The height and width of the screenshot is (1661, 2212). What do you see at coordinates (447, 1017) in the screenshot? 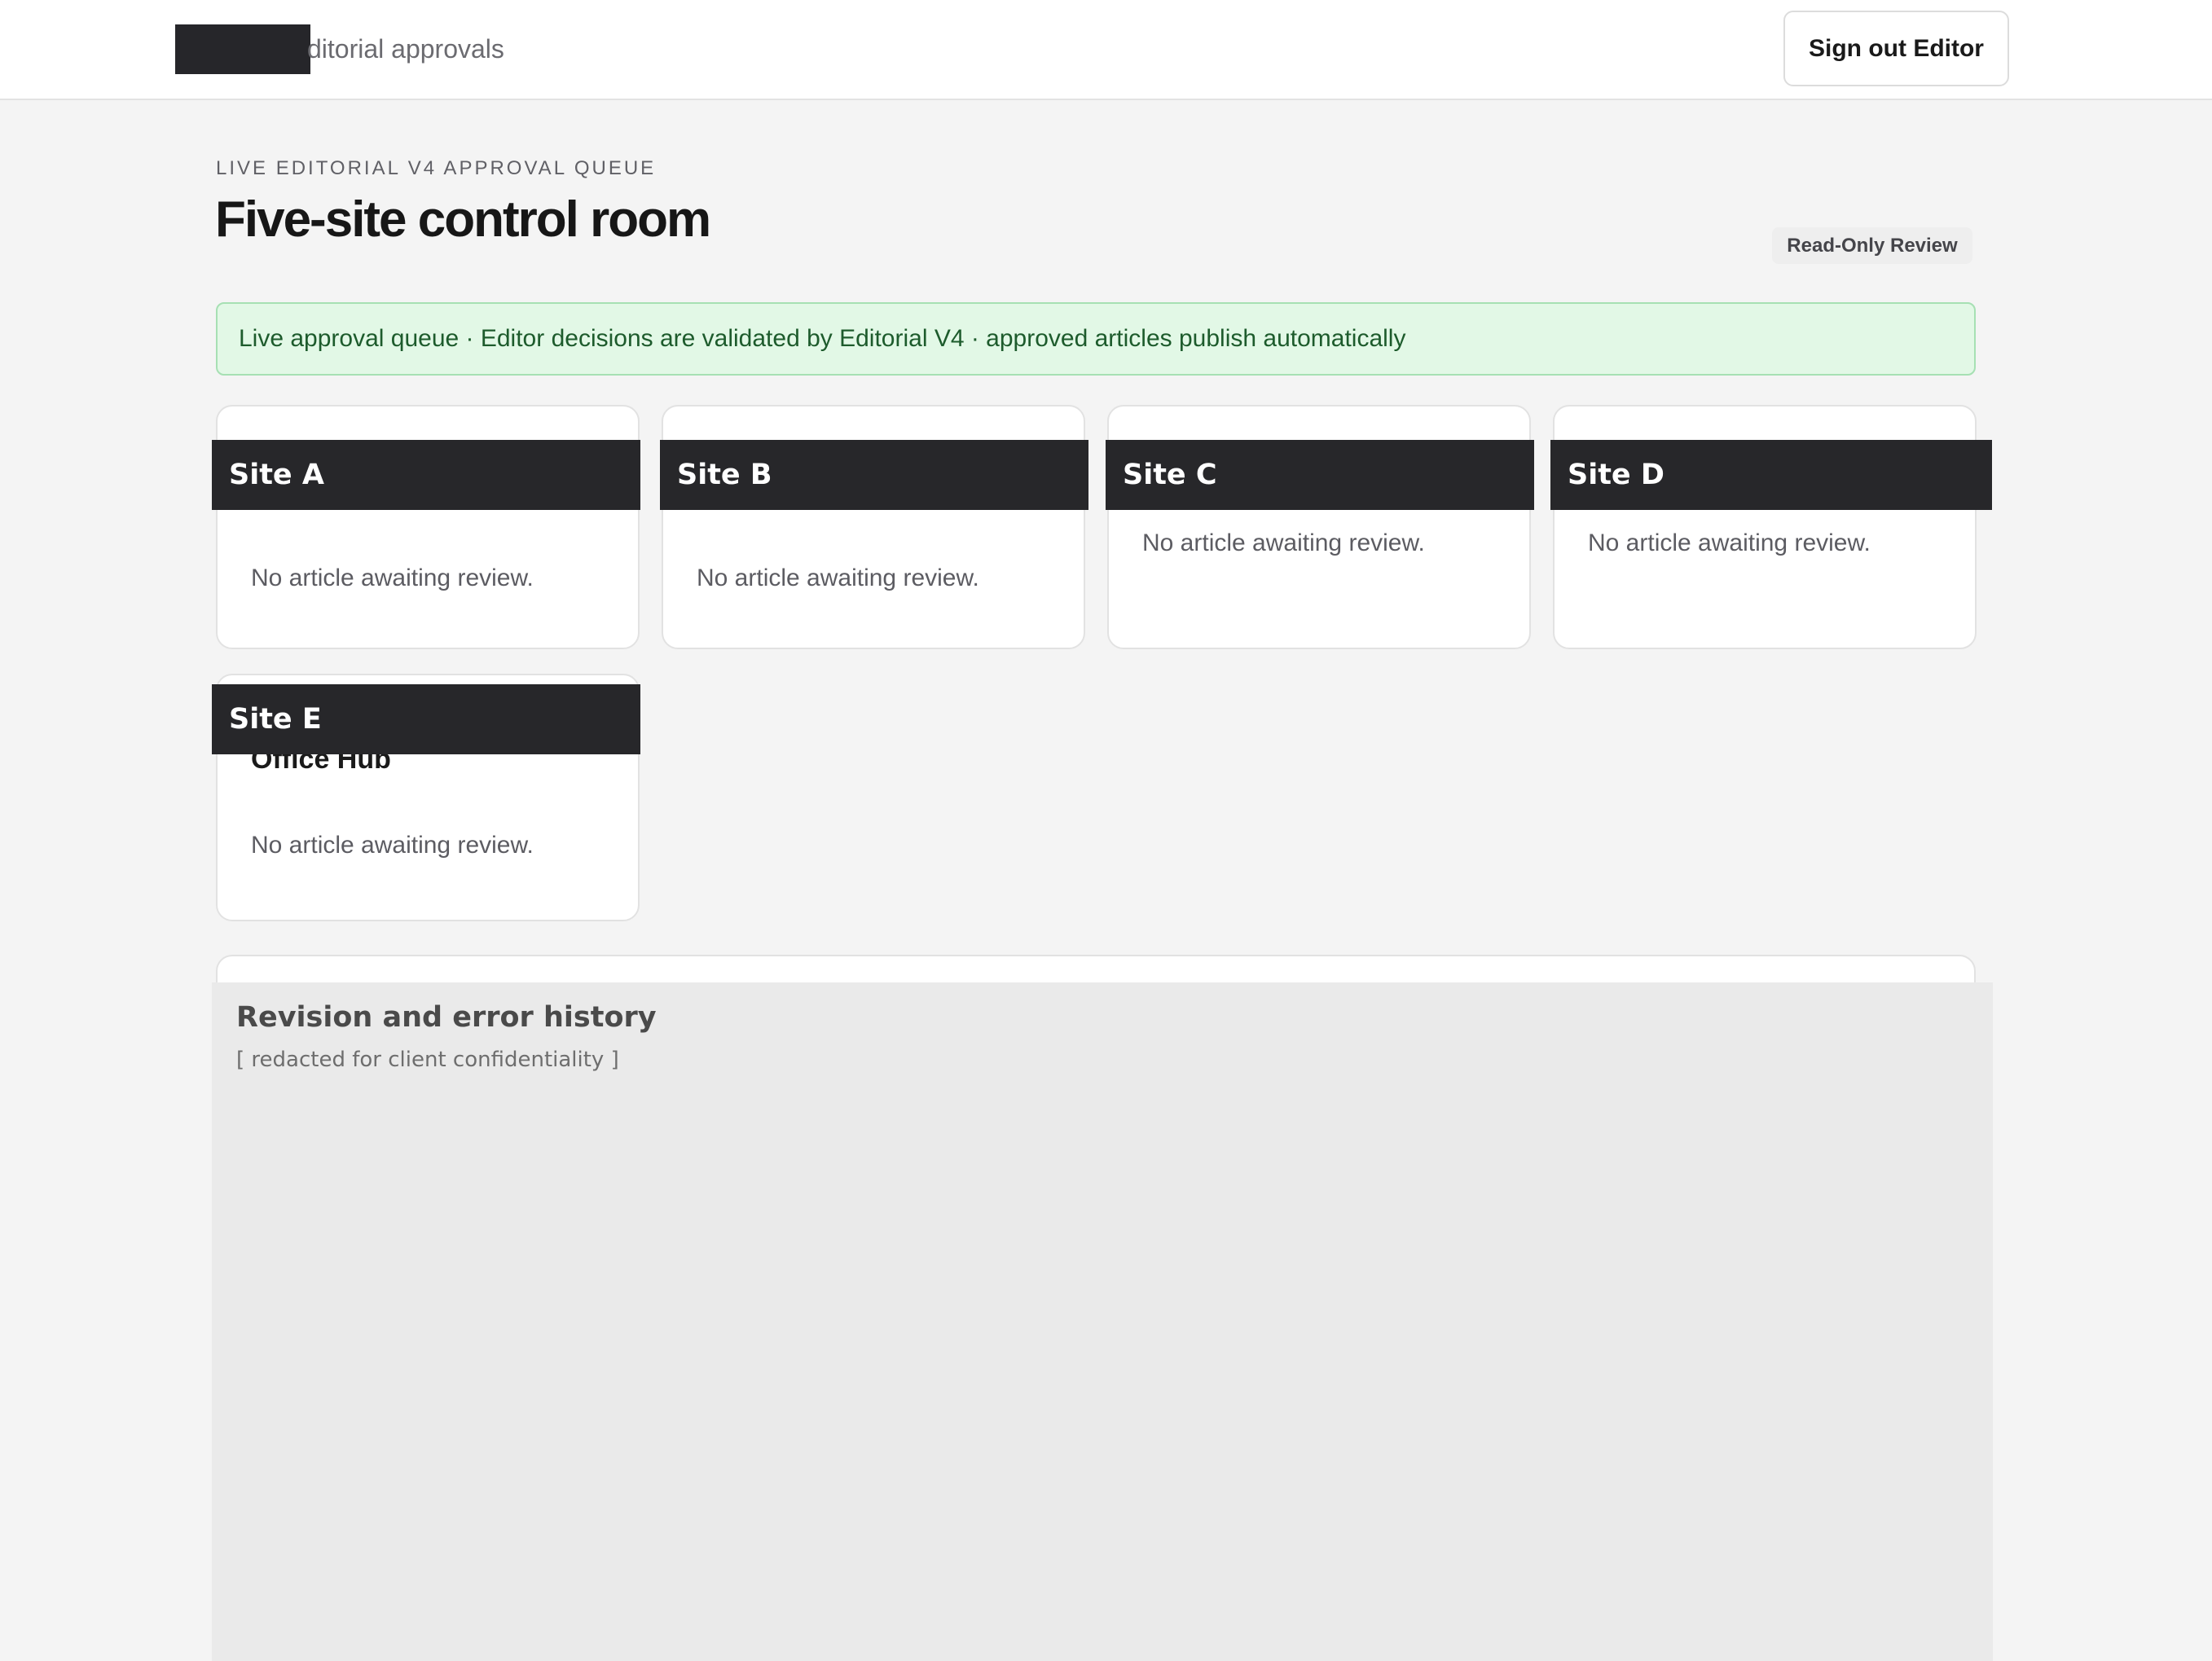
I see `history-title: Revision and error history` at bounding box center [447, 1017].